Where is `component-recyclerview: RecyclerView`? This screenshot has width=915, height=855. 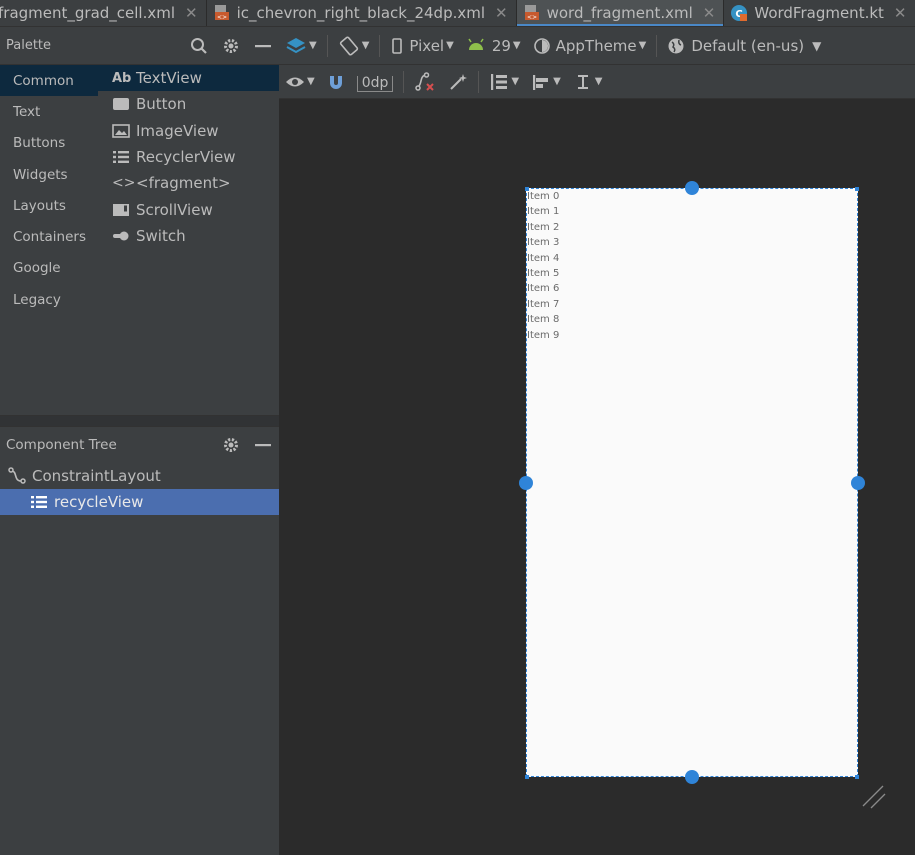
component-recyclerview: RecyclerView is located at coordinates (188, 157).